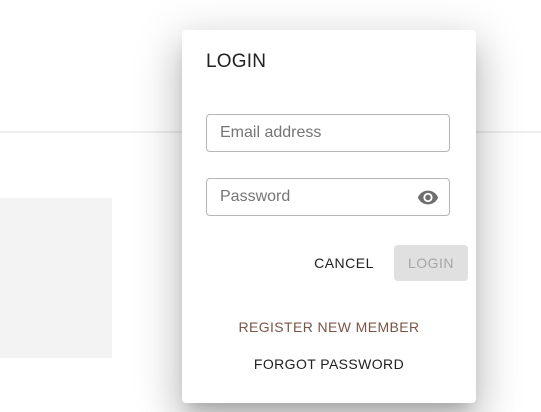  What do you see at coordinates (344, 263) in the screenshot?
I see `cancel-button: CANCEL` at bounding box center [344, 263].